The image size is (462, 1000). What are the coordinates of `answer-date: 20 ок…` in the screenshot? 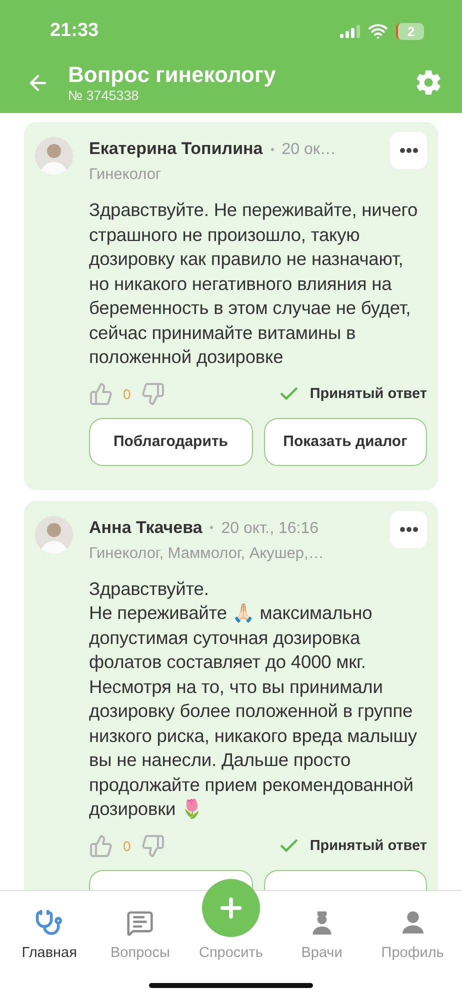 It's located at (309, 150).